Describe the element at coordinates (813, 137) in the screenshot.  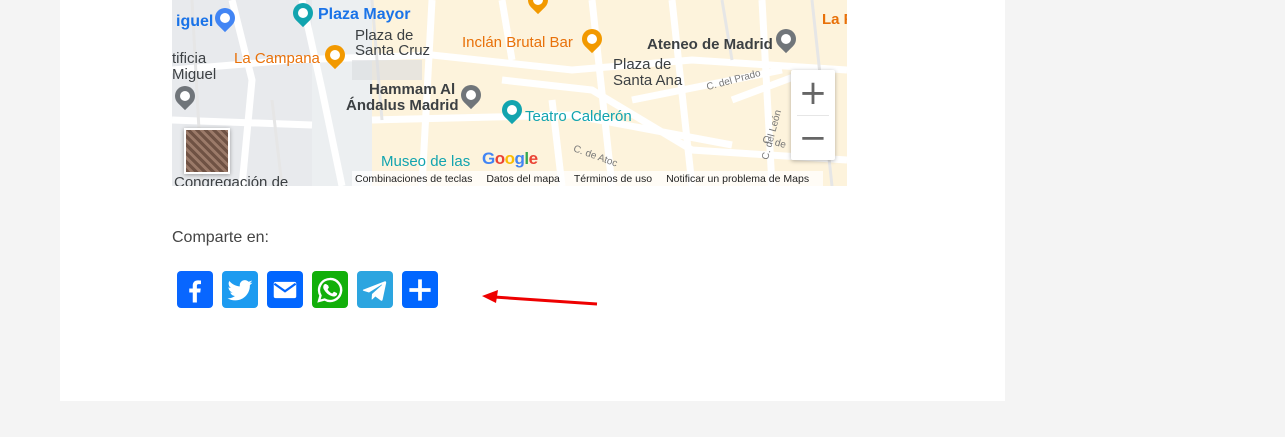
I see `zoom-out-button: −` at that location.